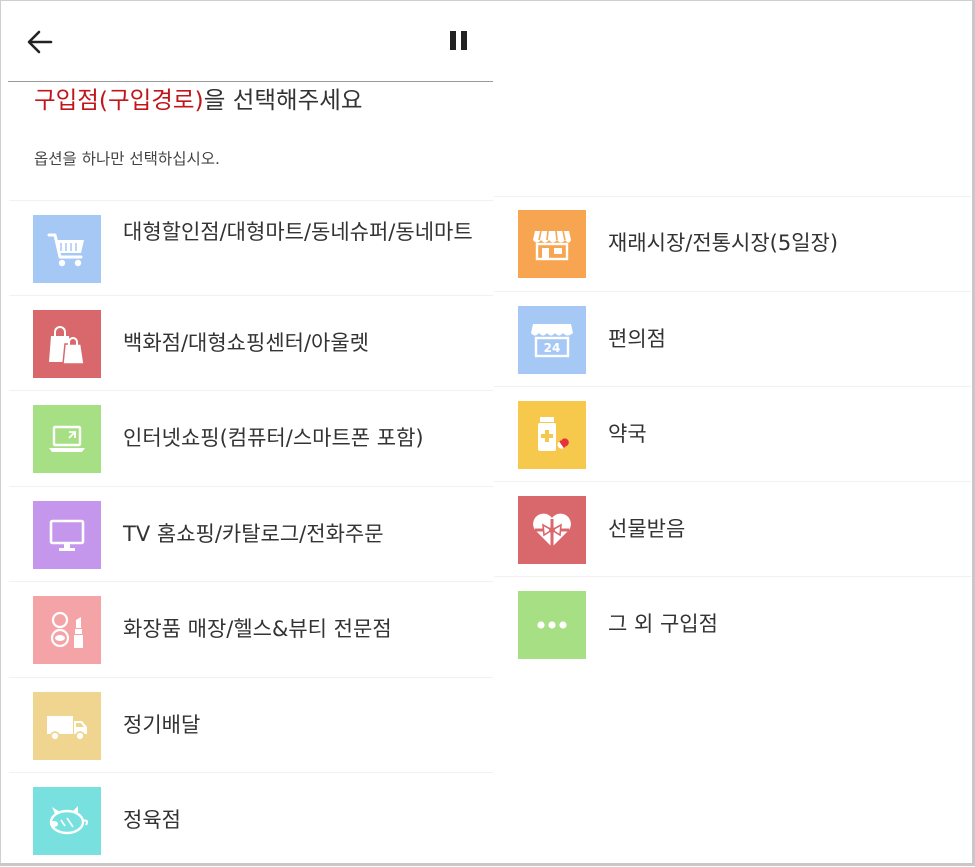 The width and height of the screenshot is (975, 867). I want to click on question-title-rest: 을 선택해주세요, so click(283, 100).